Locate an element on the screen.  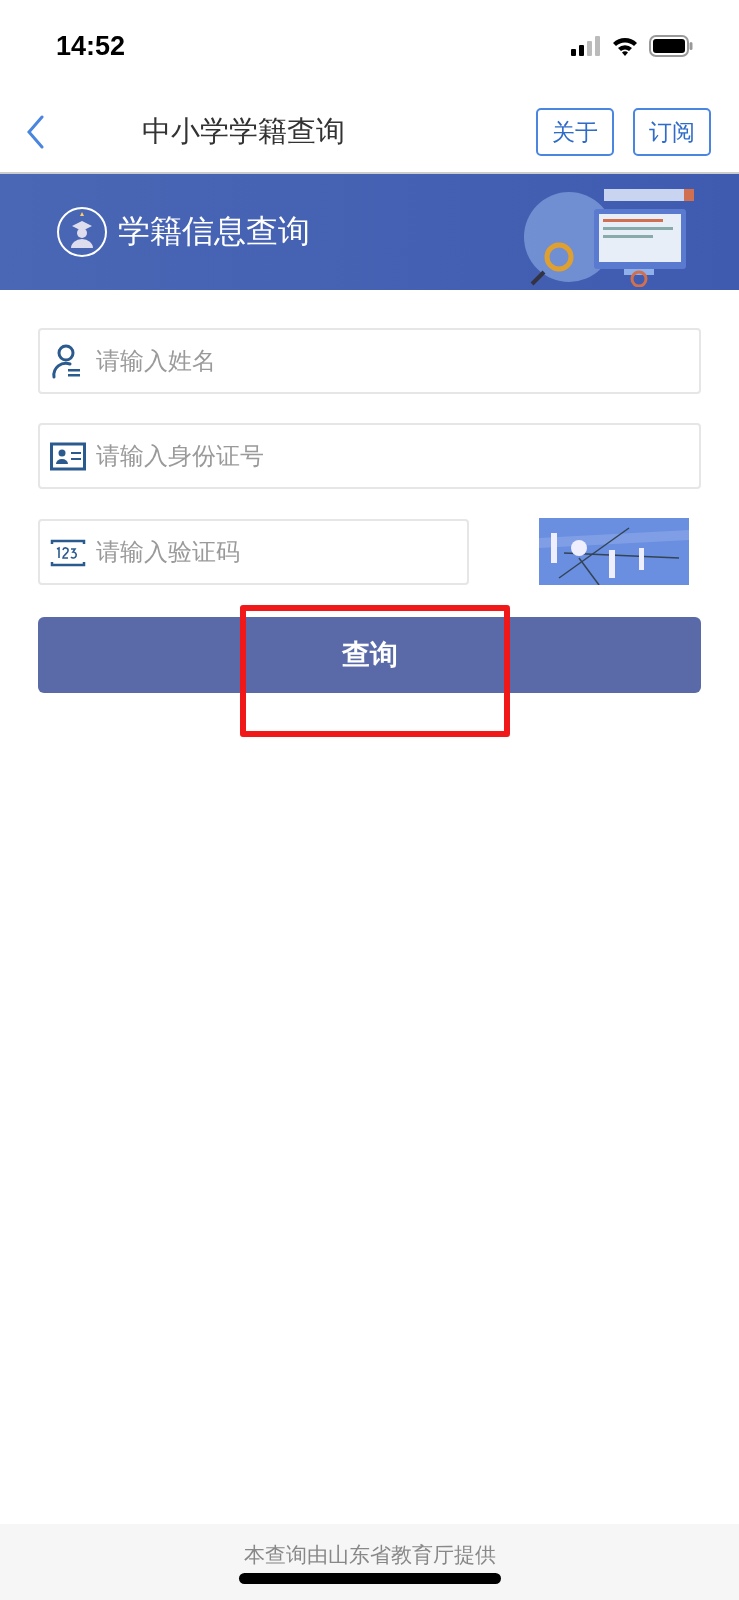
banner-title: 学籍信息查询 is located at coordinates (214, 231).